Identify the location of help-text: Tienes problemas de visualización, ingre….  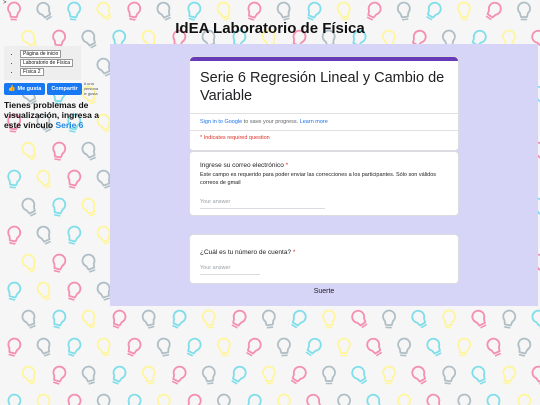
(51, 115).